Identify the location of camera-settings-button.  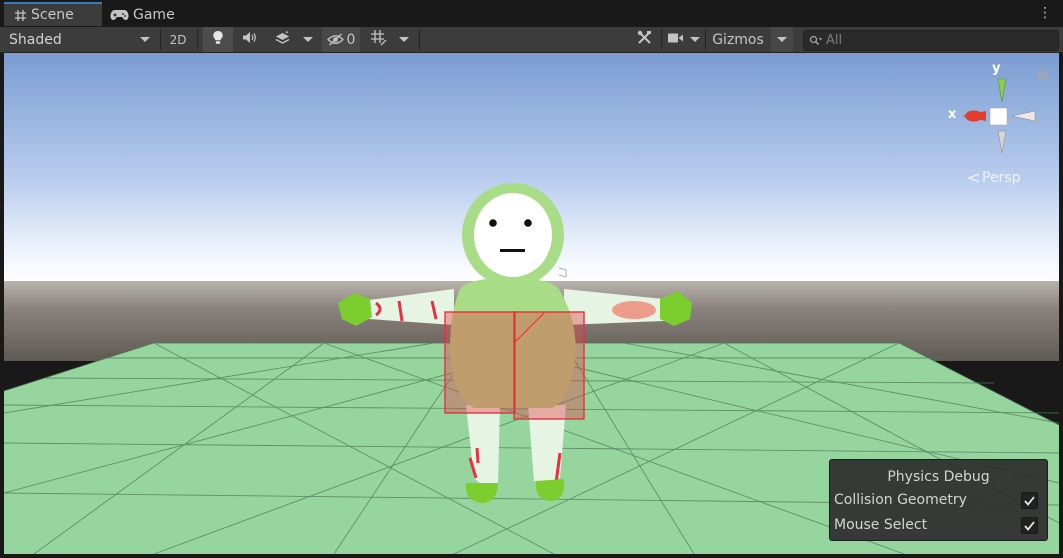
(675, 39).